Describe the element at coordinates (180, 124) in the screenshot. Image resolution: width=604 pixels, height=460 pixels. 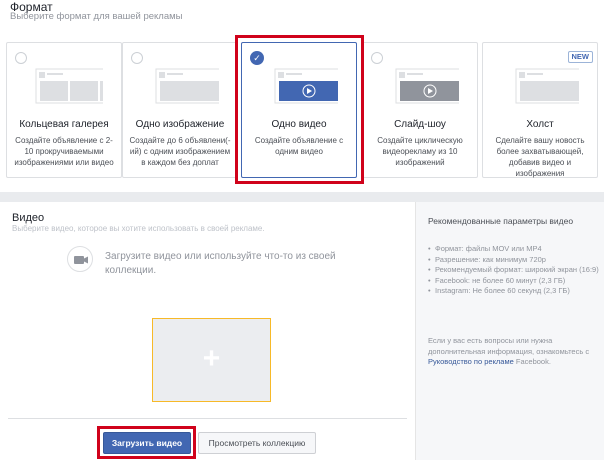
I see `card-name: Одно изображение` at that location.